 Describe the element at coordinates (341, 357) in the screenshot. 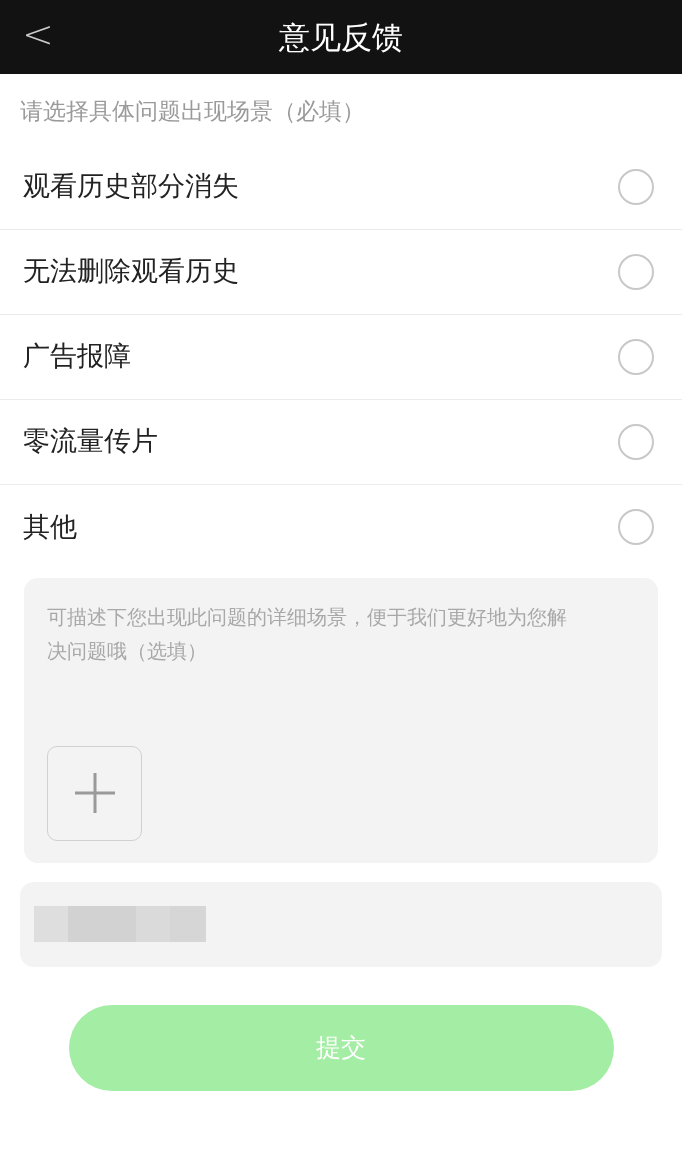

I see `option-row: 广告报障` at that location.